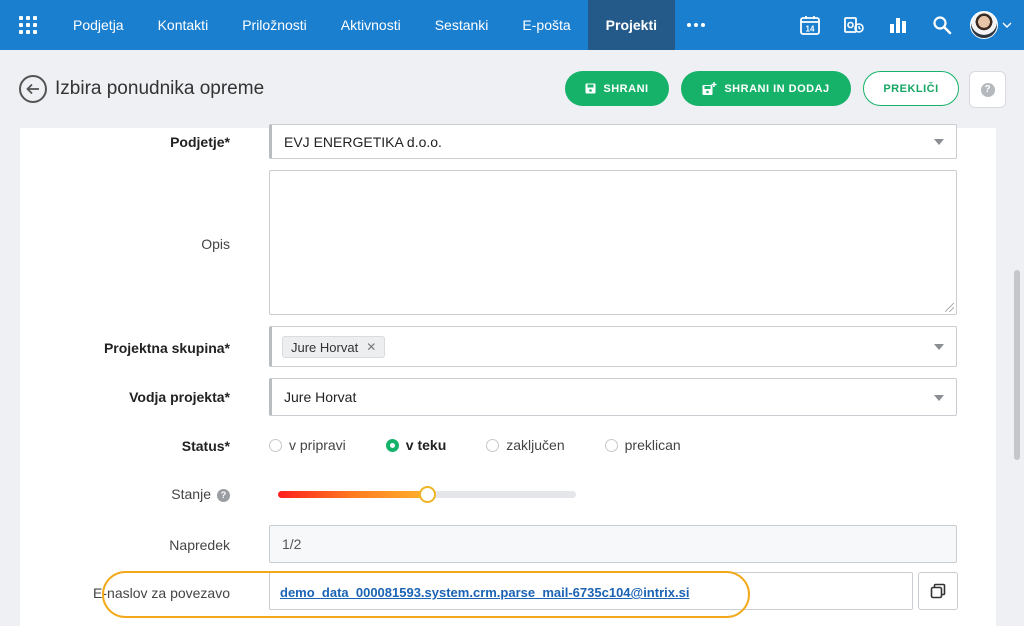 The height and width of the screenshot is (626, 1024). Describe the element at coordinates (415, 445) in the screenshot. I see `status-option-v-teku: v teku` at that location.